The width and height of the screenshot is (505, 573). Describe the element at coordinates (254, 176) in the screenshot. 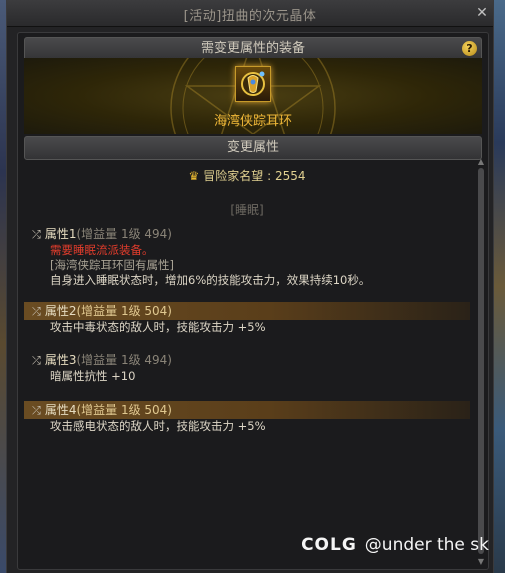

I see `fame-label: 冒险家名望 : 2554` at that location.